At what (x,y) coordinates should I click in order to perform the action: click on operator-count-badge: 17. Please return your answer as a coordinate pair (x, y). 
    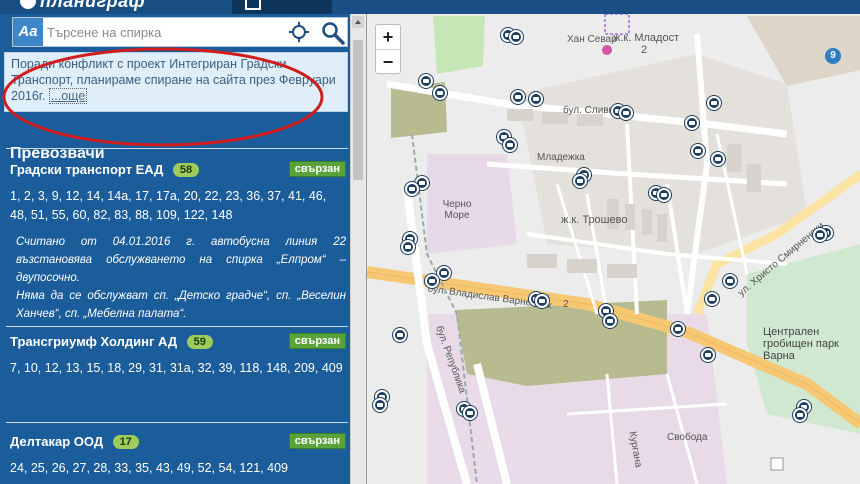
    Looking at the image, I should click on (125, 442).